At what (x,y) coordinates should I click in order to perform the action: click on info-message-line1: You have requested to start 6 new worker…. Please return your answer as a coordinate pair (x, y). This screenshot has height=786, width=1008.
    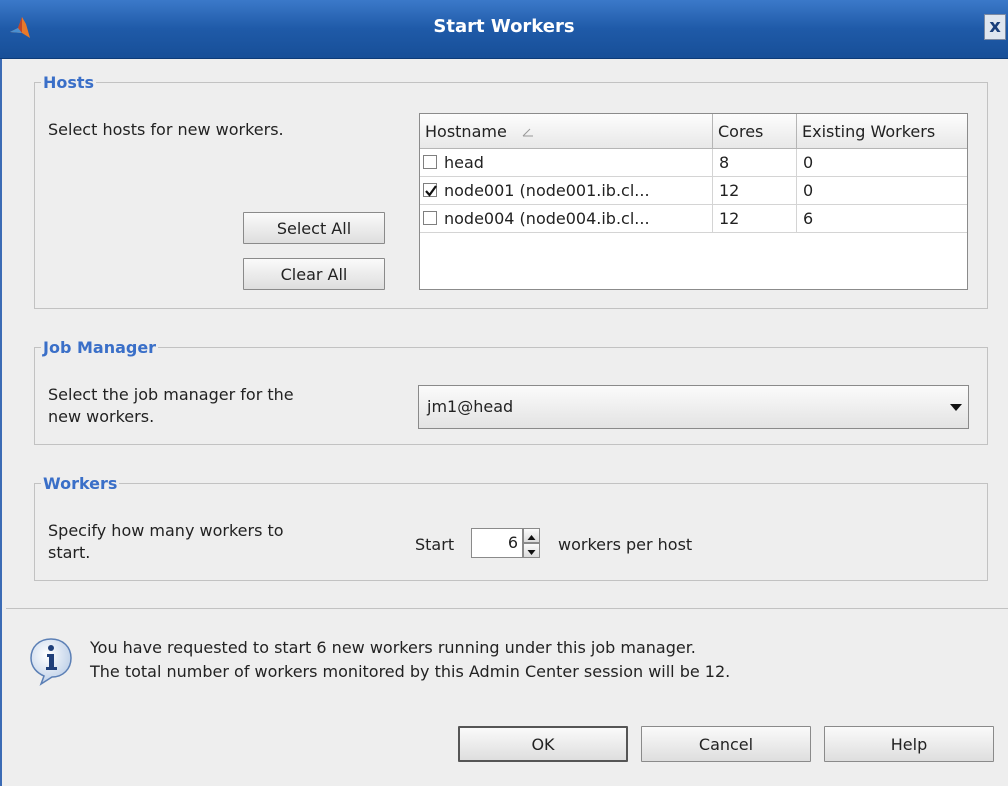
    Looking at the image, I should click on (393, 647).